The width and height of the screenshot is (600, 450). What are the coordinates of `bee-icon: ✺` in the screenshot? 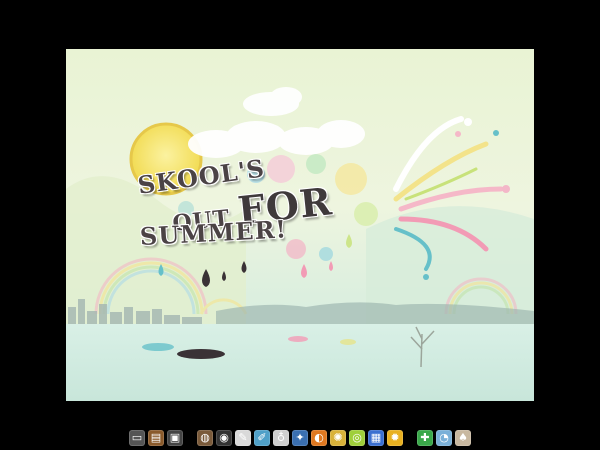 It's located at (338, 438).